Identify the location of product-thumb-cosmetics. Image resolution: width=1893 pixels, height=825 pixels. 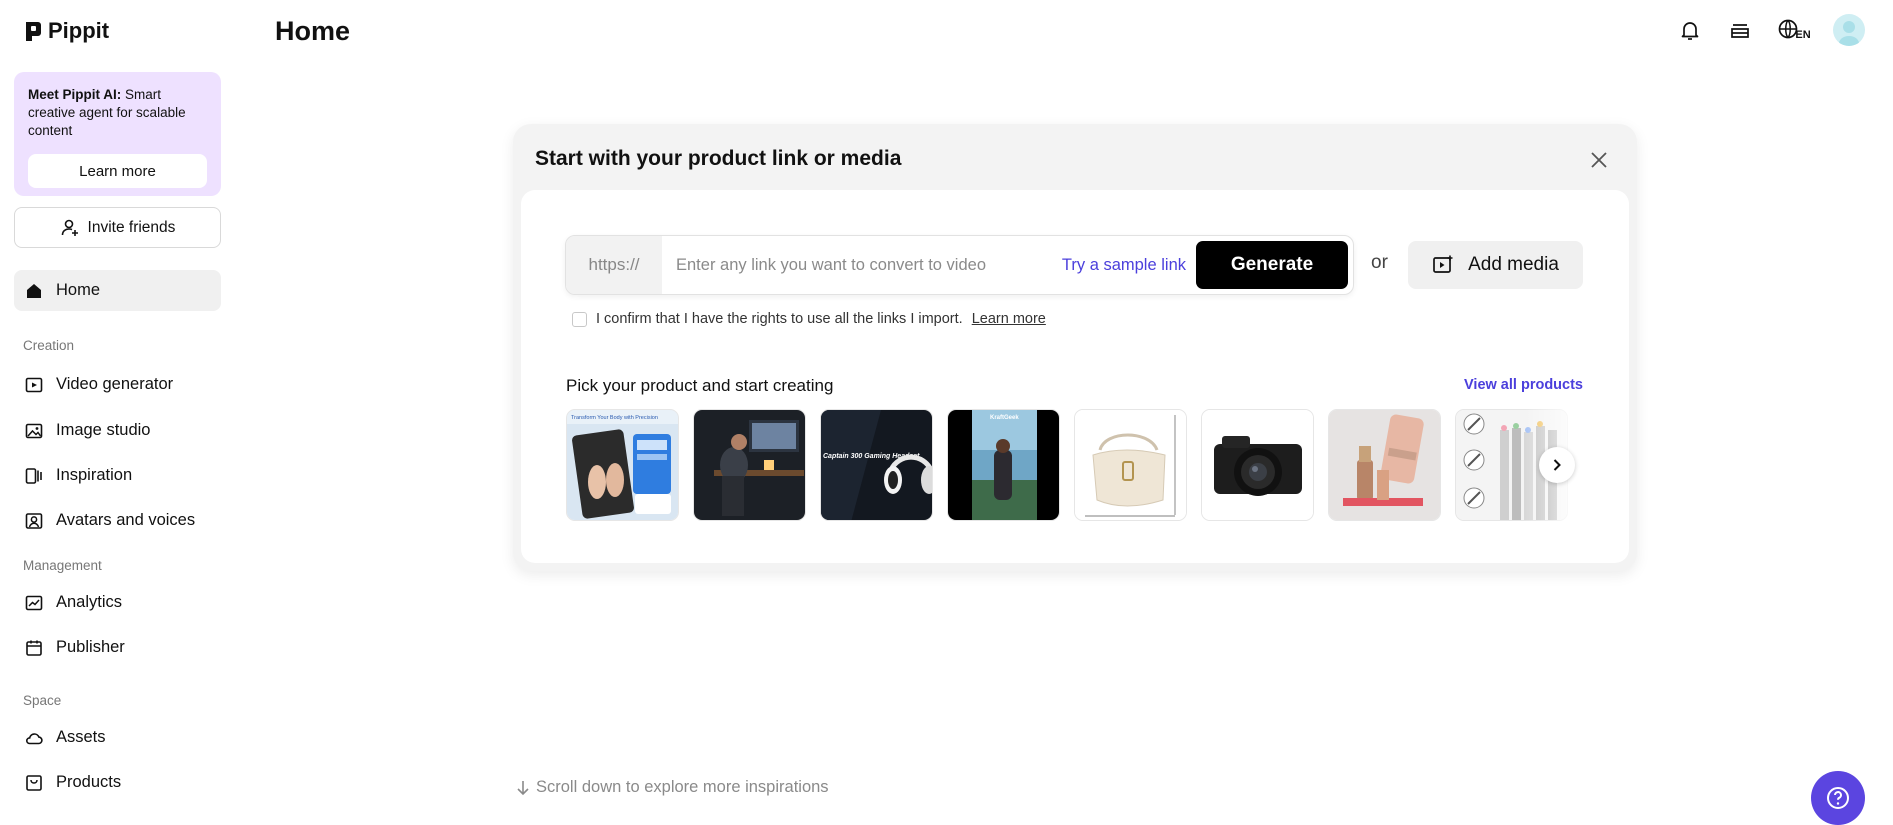
(1384, 465).